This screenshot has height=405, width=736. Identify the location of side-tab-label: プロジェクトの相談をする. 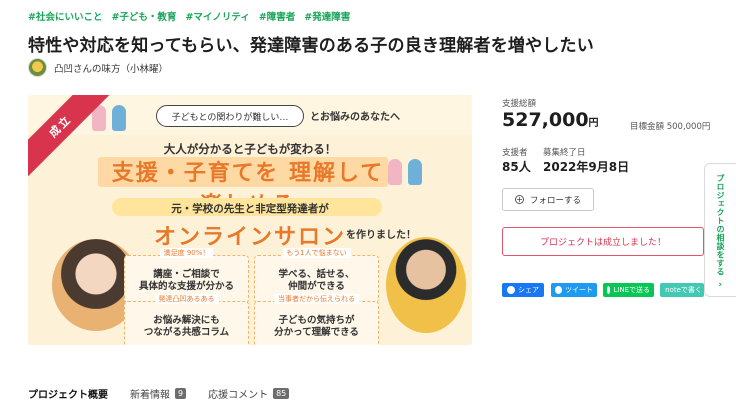
(720, 225).